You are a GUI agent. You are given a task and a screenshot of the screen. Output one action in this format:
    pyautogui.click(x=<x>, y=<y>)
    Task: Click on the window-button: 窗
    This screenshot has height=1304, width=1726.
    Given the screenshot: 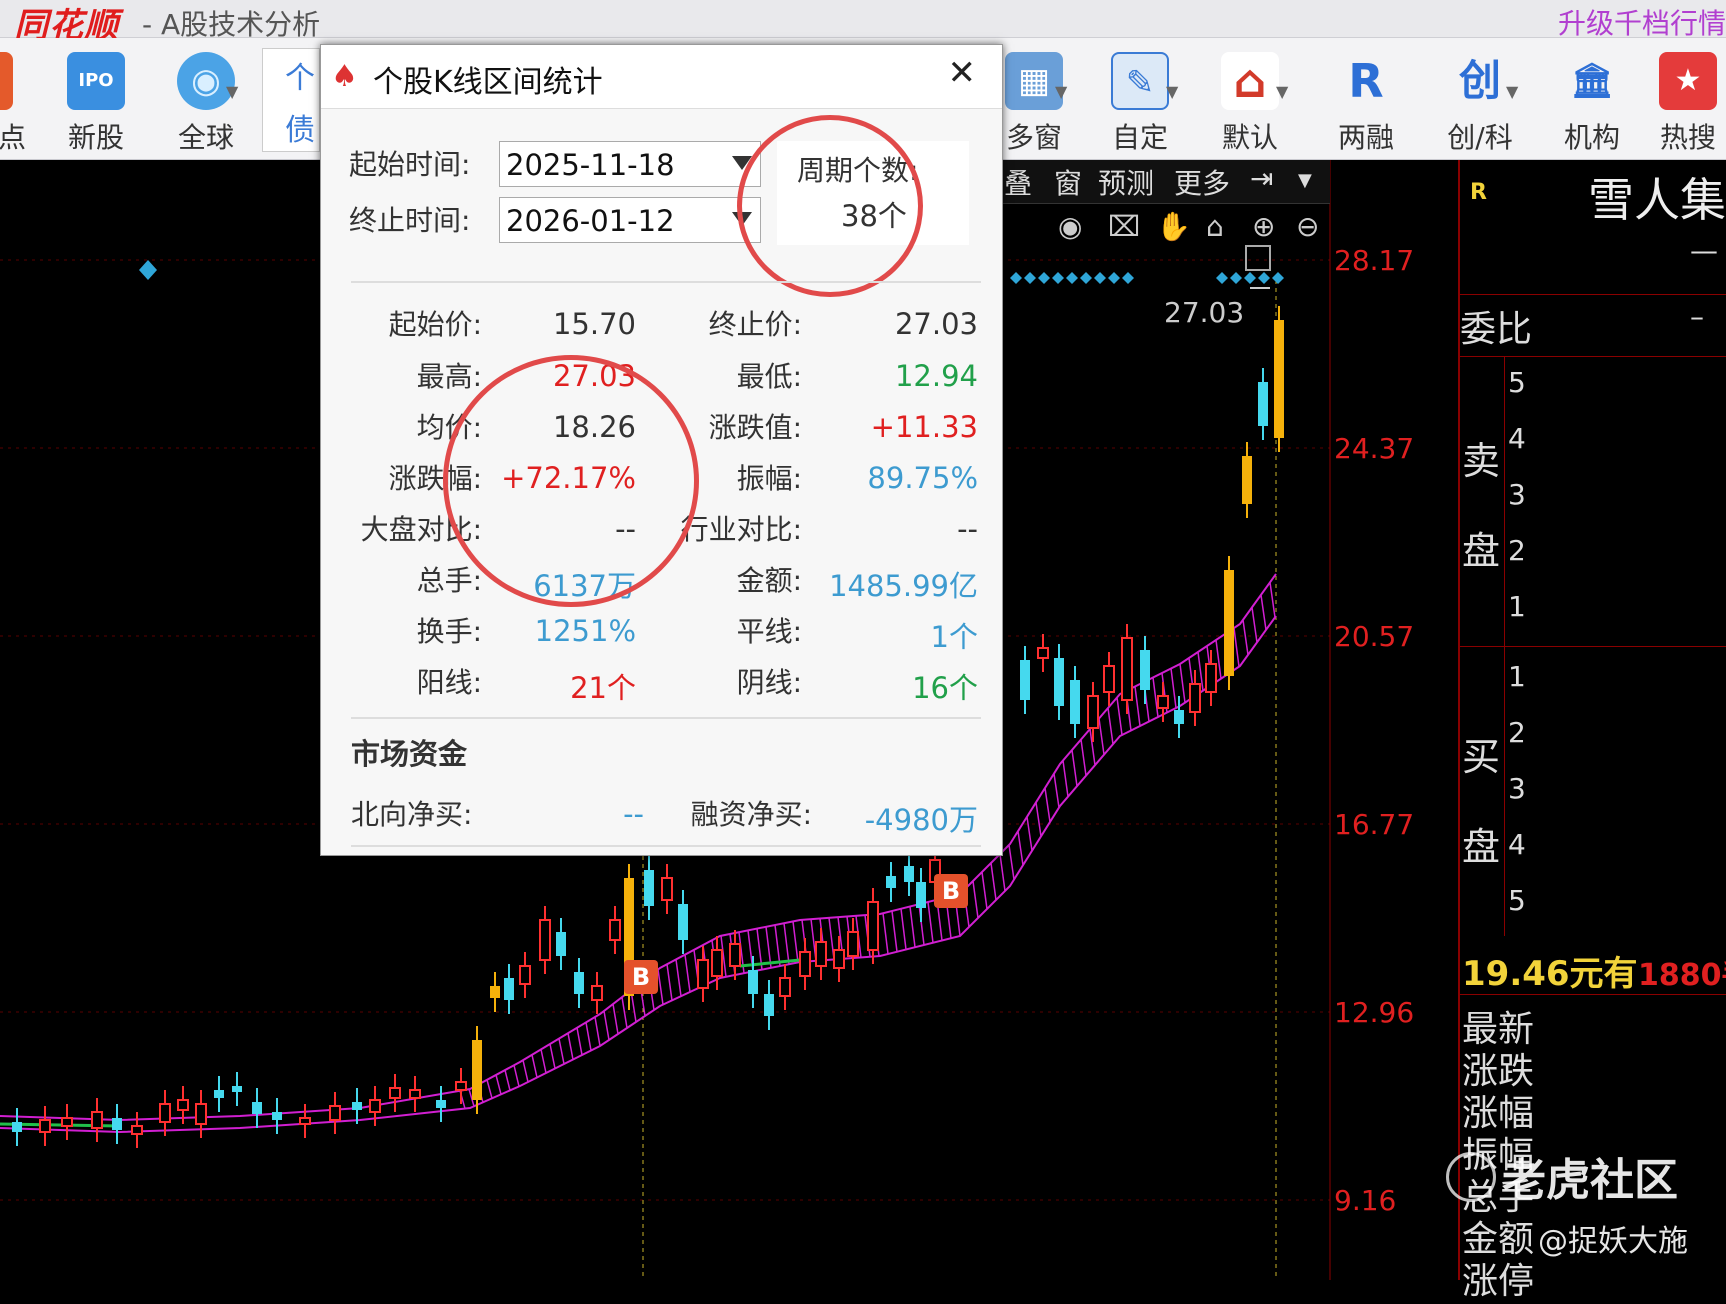 What is the action you would take?
    pyautogui.click(x=1068, y=182)
    